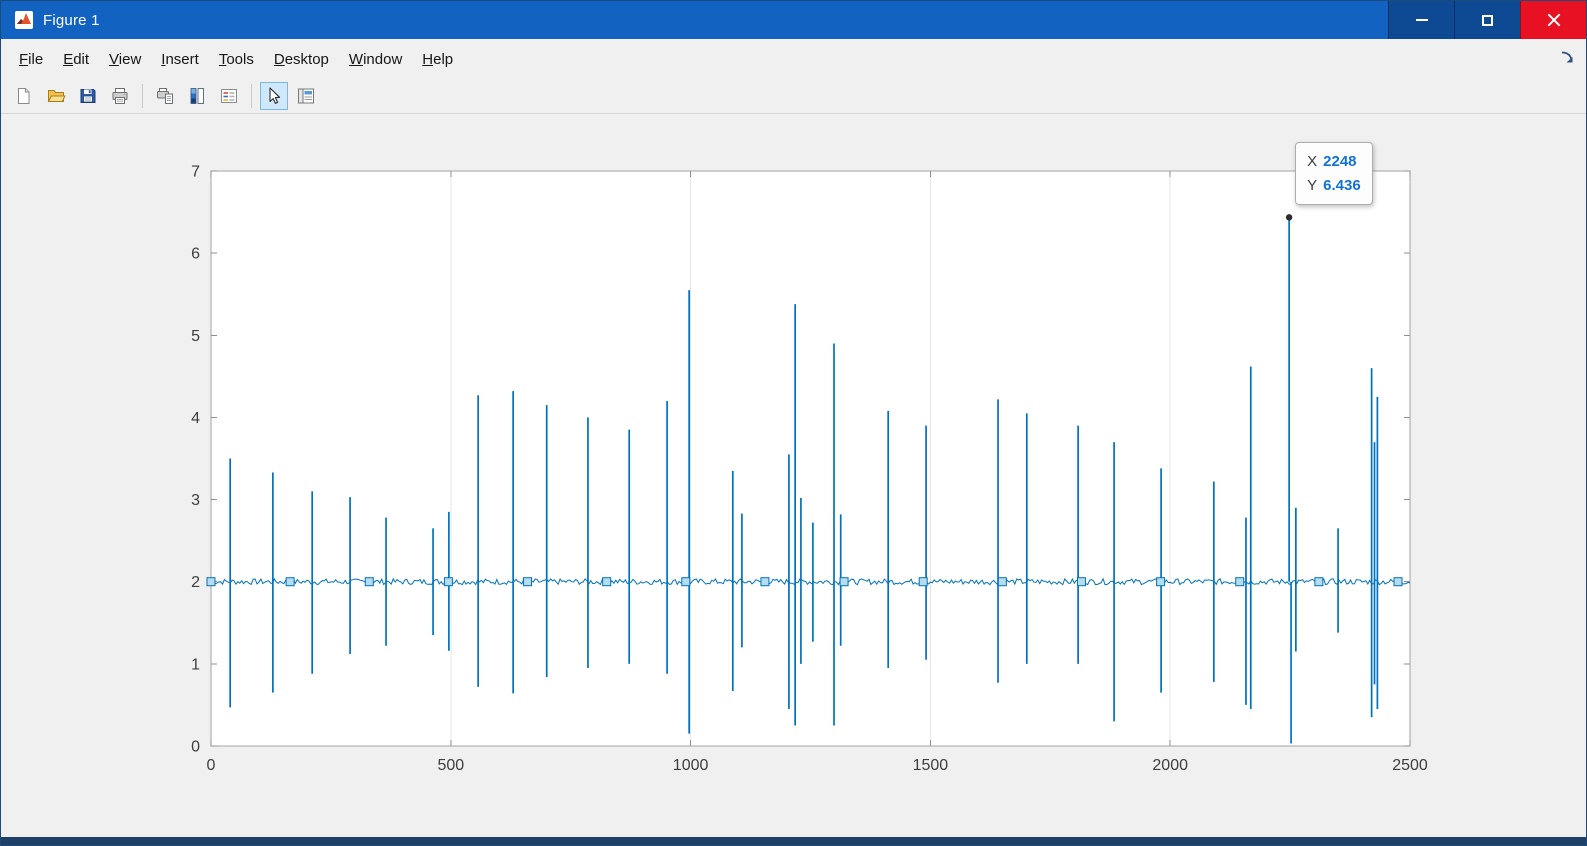 The height and width of the screenshot is (846, 1587). I want to click on insert-legend-icon, so click(229, 96).